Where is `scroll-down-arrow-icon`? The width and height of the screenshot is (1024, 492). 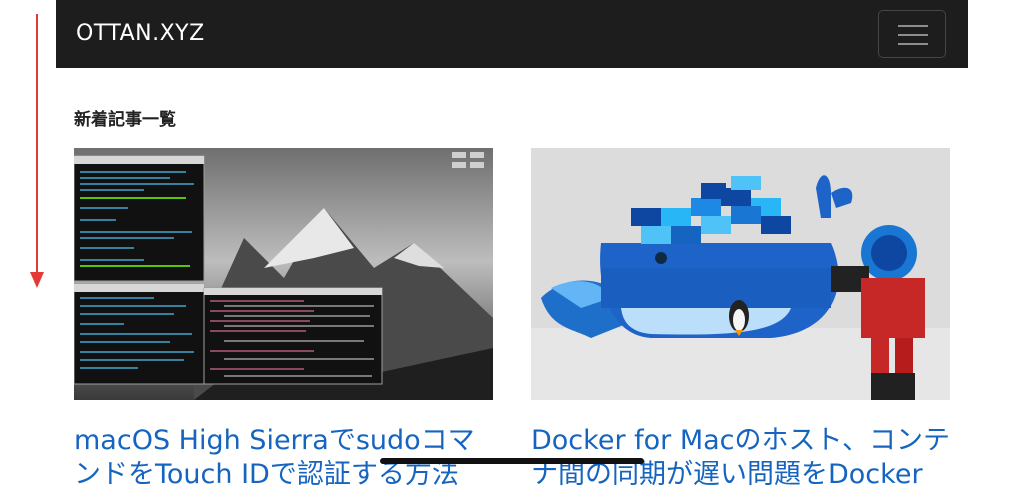 scroll-down-arrow-icon is located at coordinates (37, 151).